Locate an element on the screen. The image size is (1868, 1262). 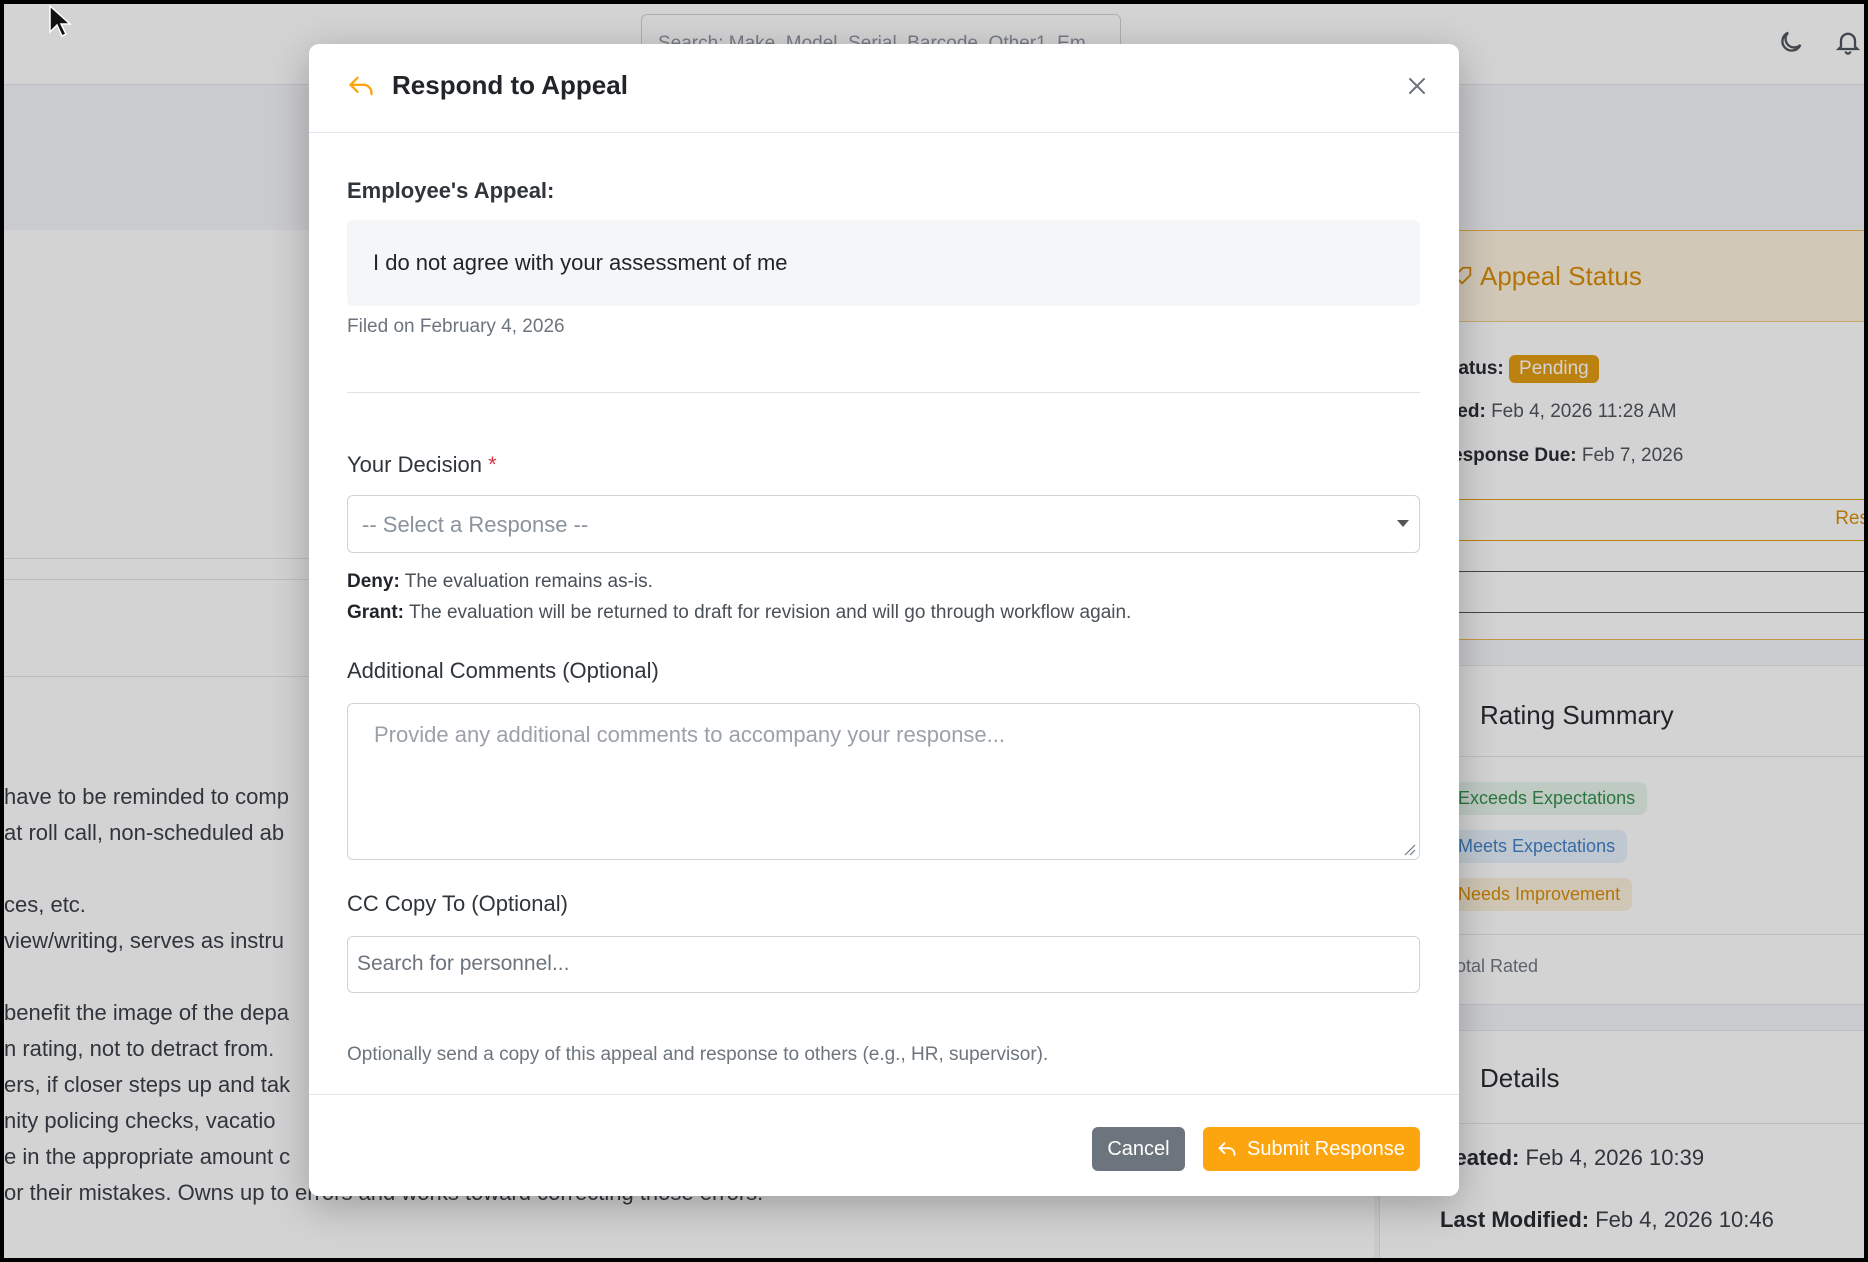
submit-response-label: Submit Response is located at coordinates (1326, 1149).